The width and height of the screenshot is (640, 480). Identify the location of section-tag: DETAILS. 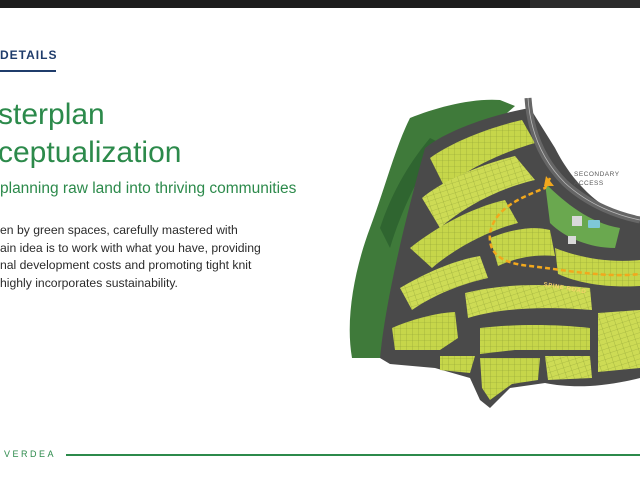
(29, 55).